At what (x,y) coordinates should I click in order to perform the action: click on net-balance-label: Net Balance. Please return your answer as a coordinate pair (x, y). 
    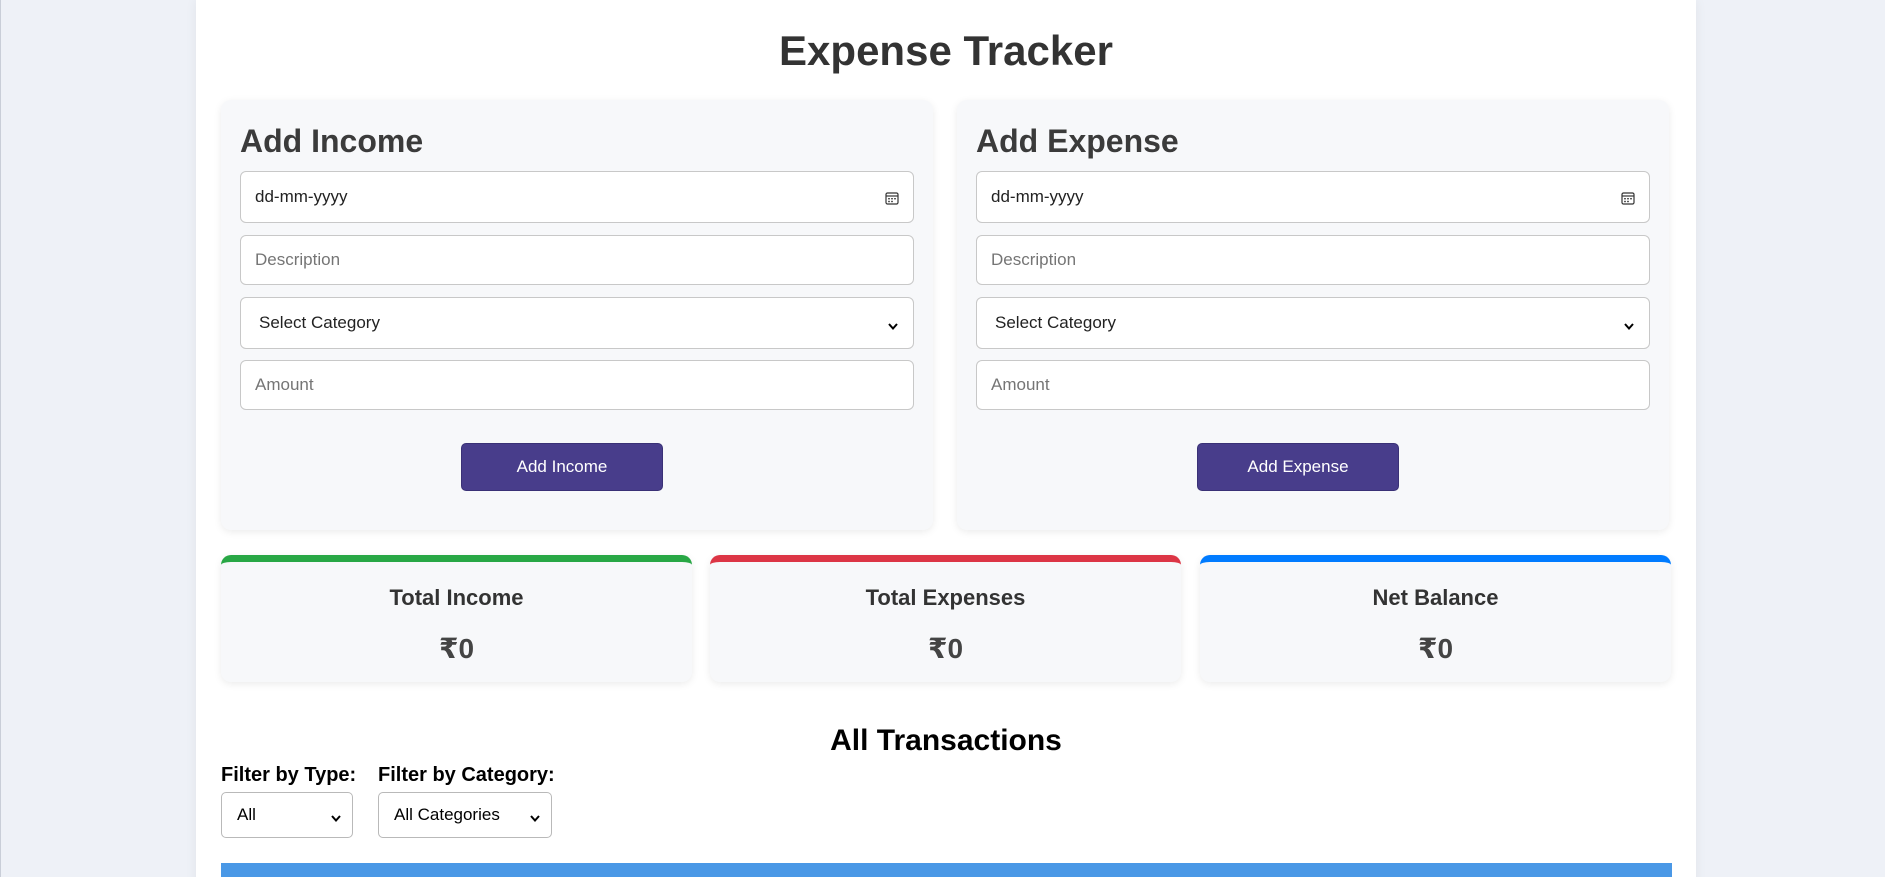
    Looking at the image, I should click on (1435, 597).